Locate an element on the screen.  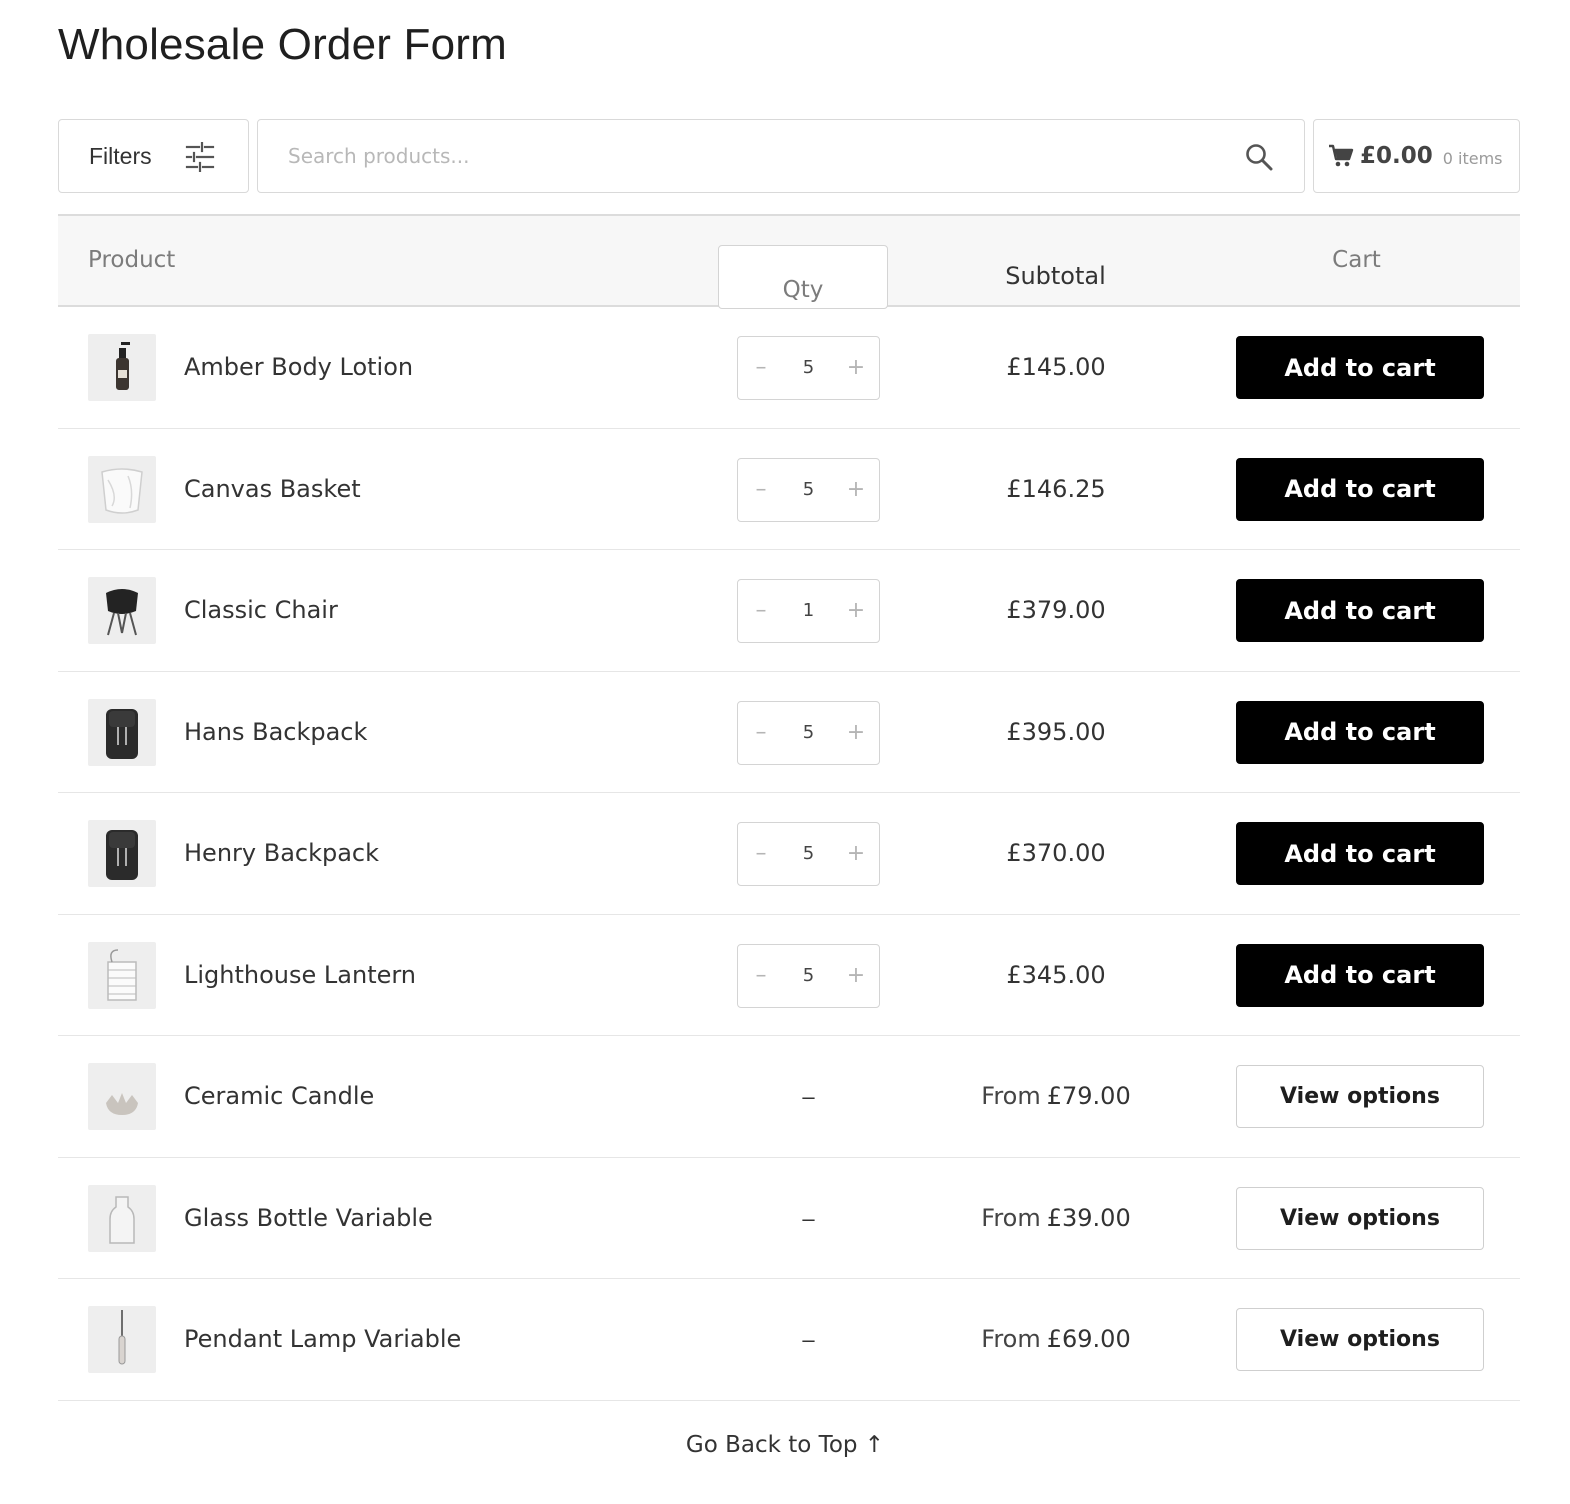
product-name: Classic Chair is located at coordinates (261, 610).